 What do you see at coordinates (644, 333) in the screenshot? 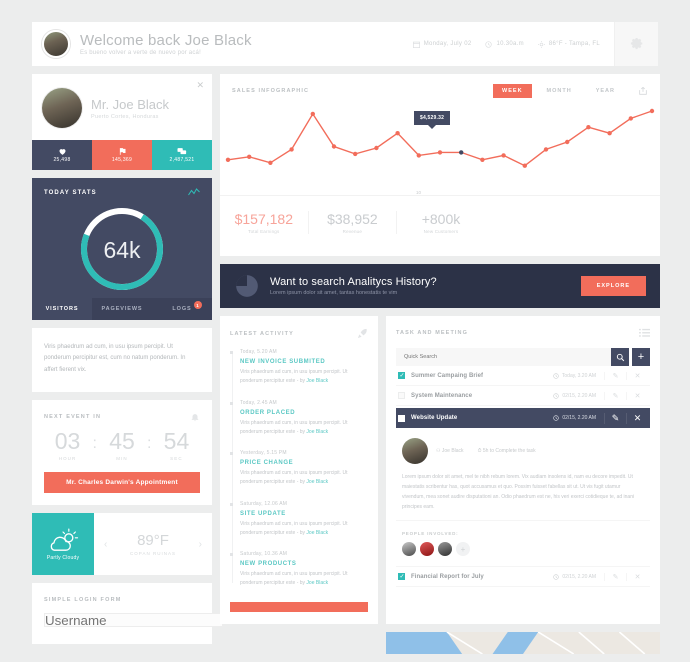
I see `list-icon` at bounding box center [644, 333].